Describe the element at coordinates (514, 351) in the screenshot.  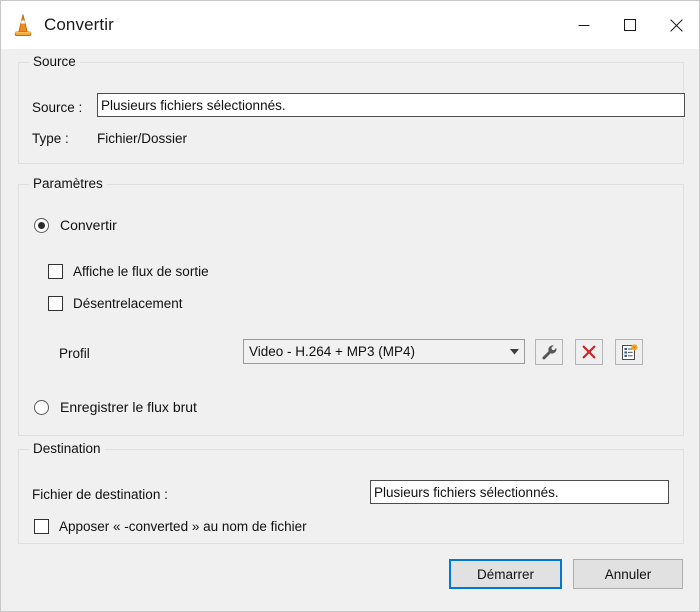
I see `chevron-down-icon` at that location.